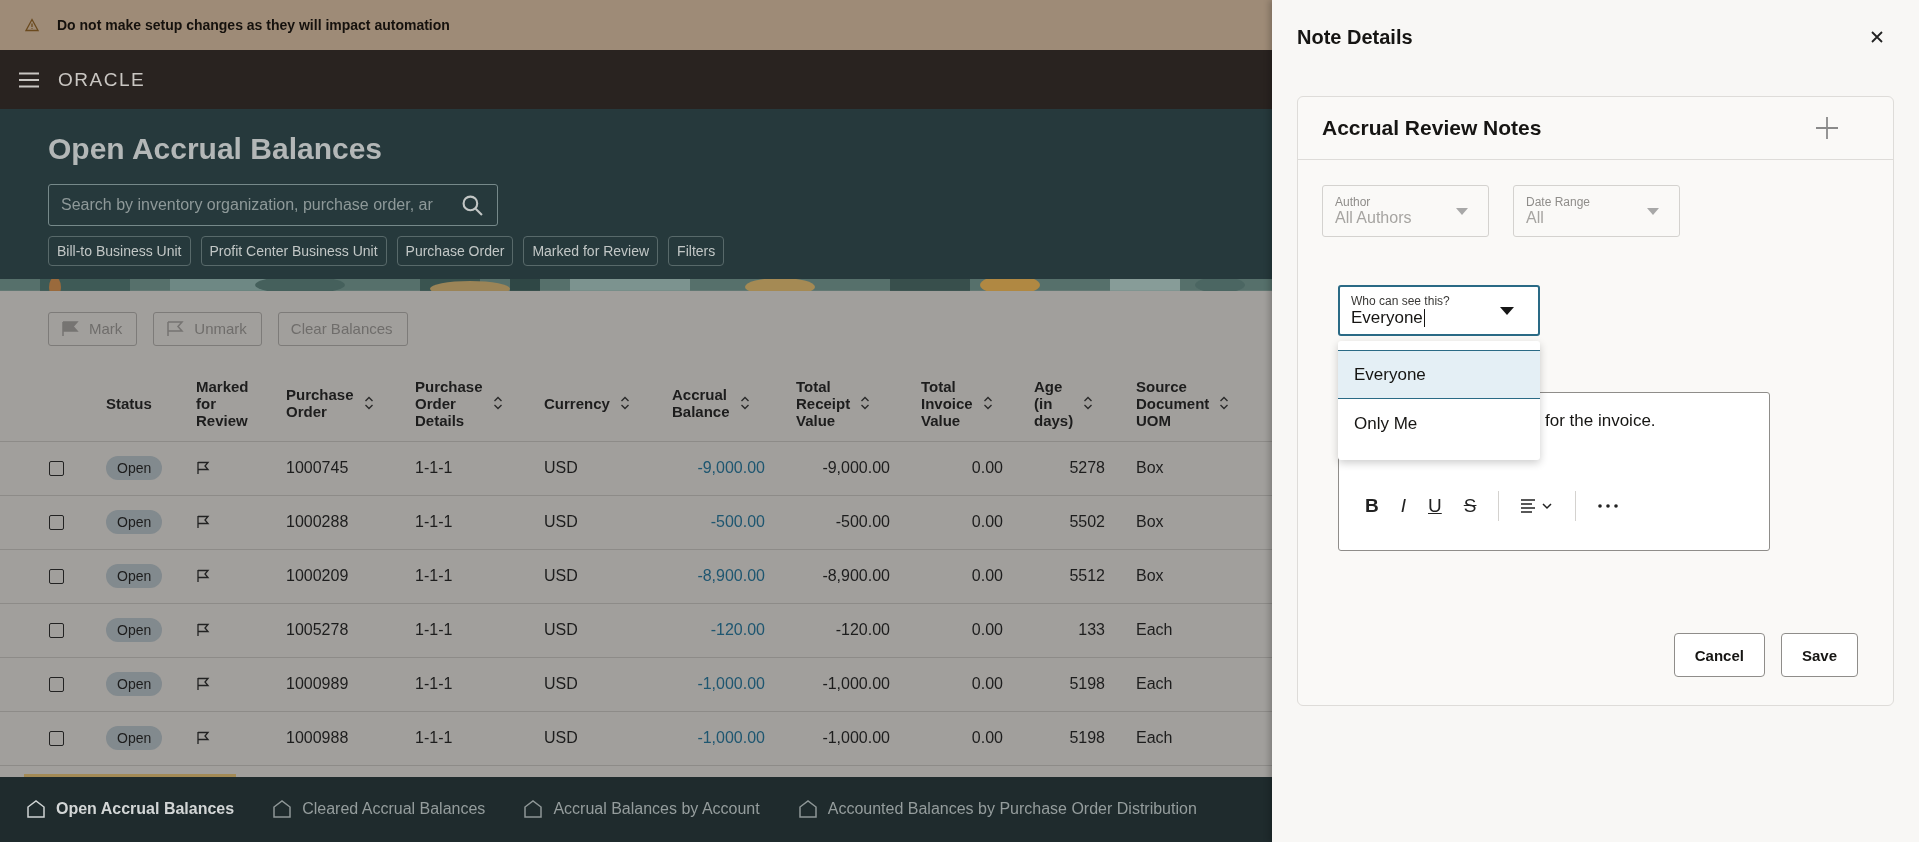 This screenshot has height=842, width=1919. What do you see at coordinates (1608, 506) in the screenshot?
I see `more-icon` at bounding box center [1608, 506].